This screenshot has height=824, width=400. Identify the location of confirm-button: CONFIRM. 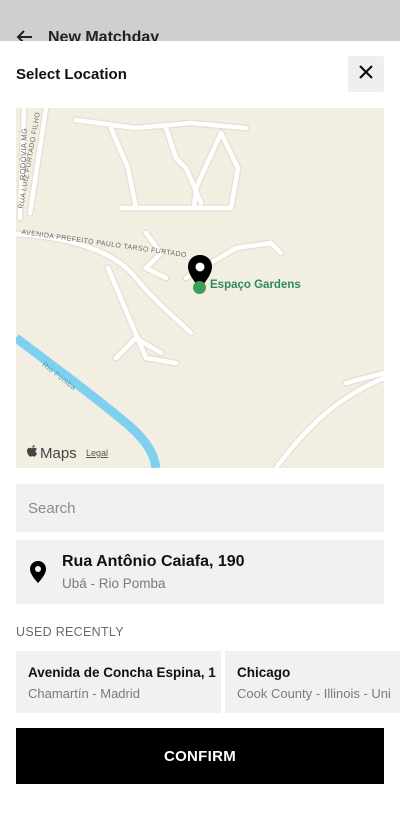
(200, 756).